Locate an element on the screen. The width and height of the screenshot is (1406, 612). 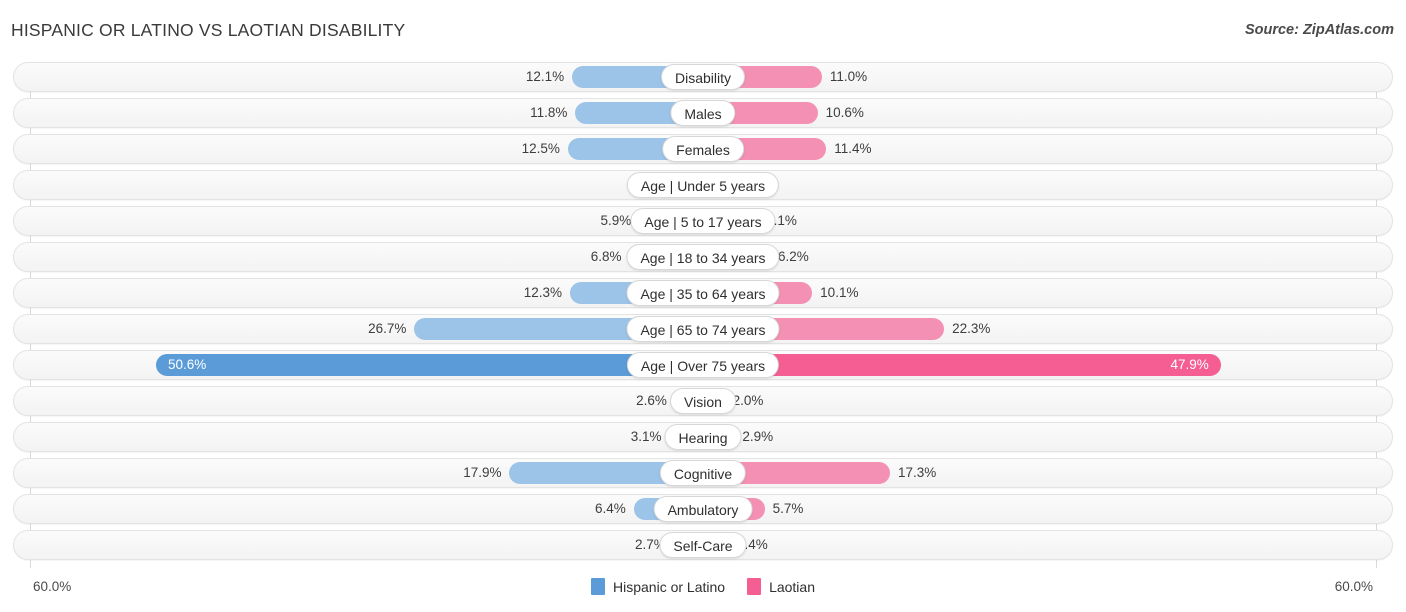
row-label-pill: Males is located at coordinates (703, 113).